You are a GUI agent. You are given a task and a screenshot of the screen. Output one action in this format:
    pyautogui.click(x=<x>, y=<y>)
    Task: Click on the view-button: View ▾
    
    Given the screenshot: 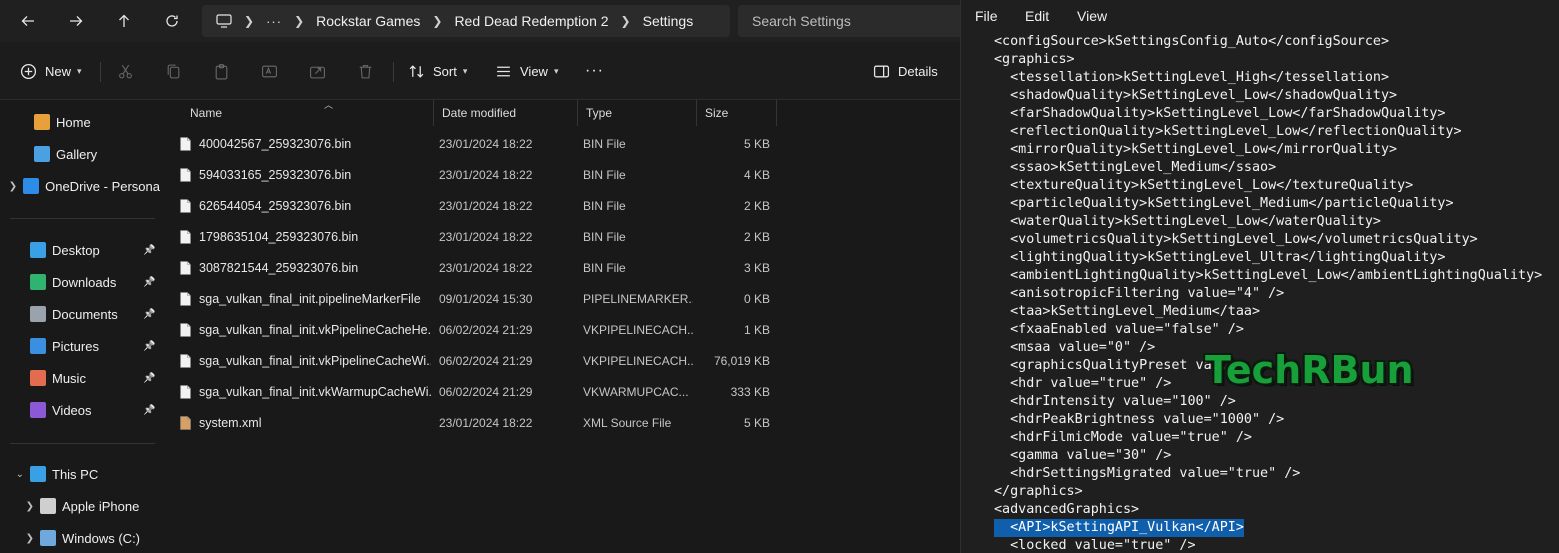 What is the action you would take?
    pyautogui.click(x=526, y=71)
    